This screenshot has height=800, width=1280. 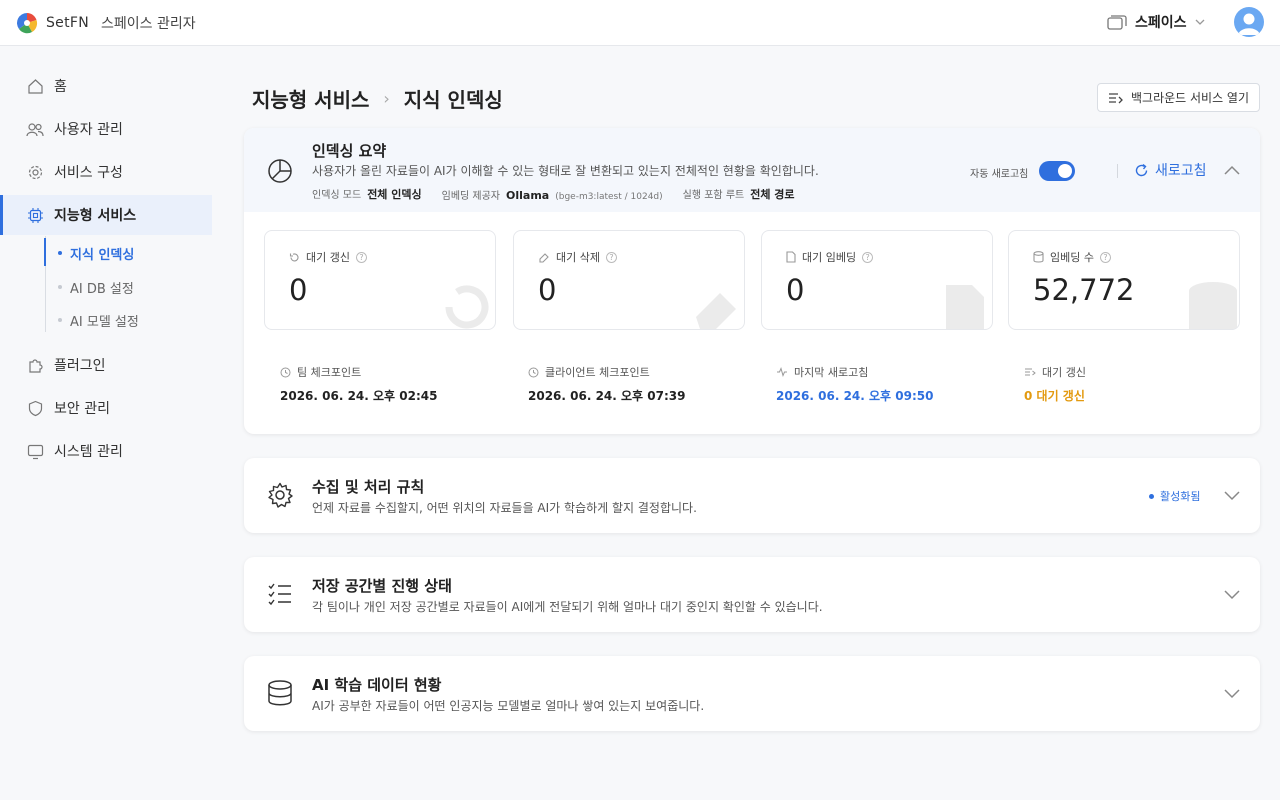 What do you see at coordinates (310, 98) in the screenshot?
I see `breadcrumb-parent: 지능형 서비스` at bounding box center [310, 98].